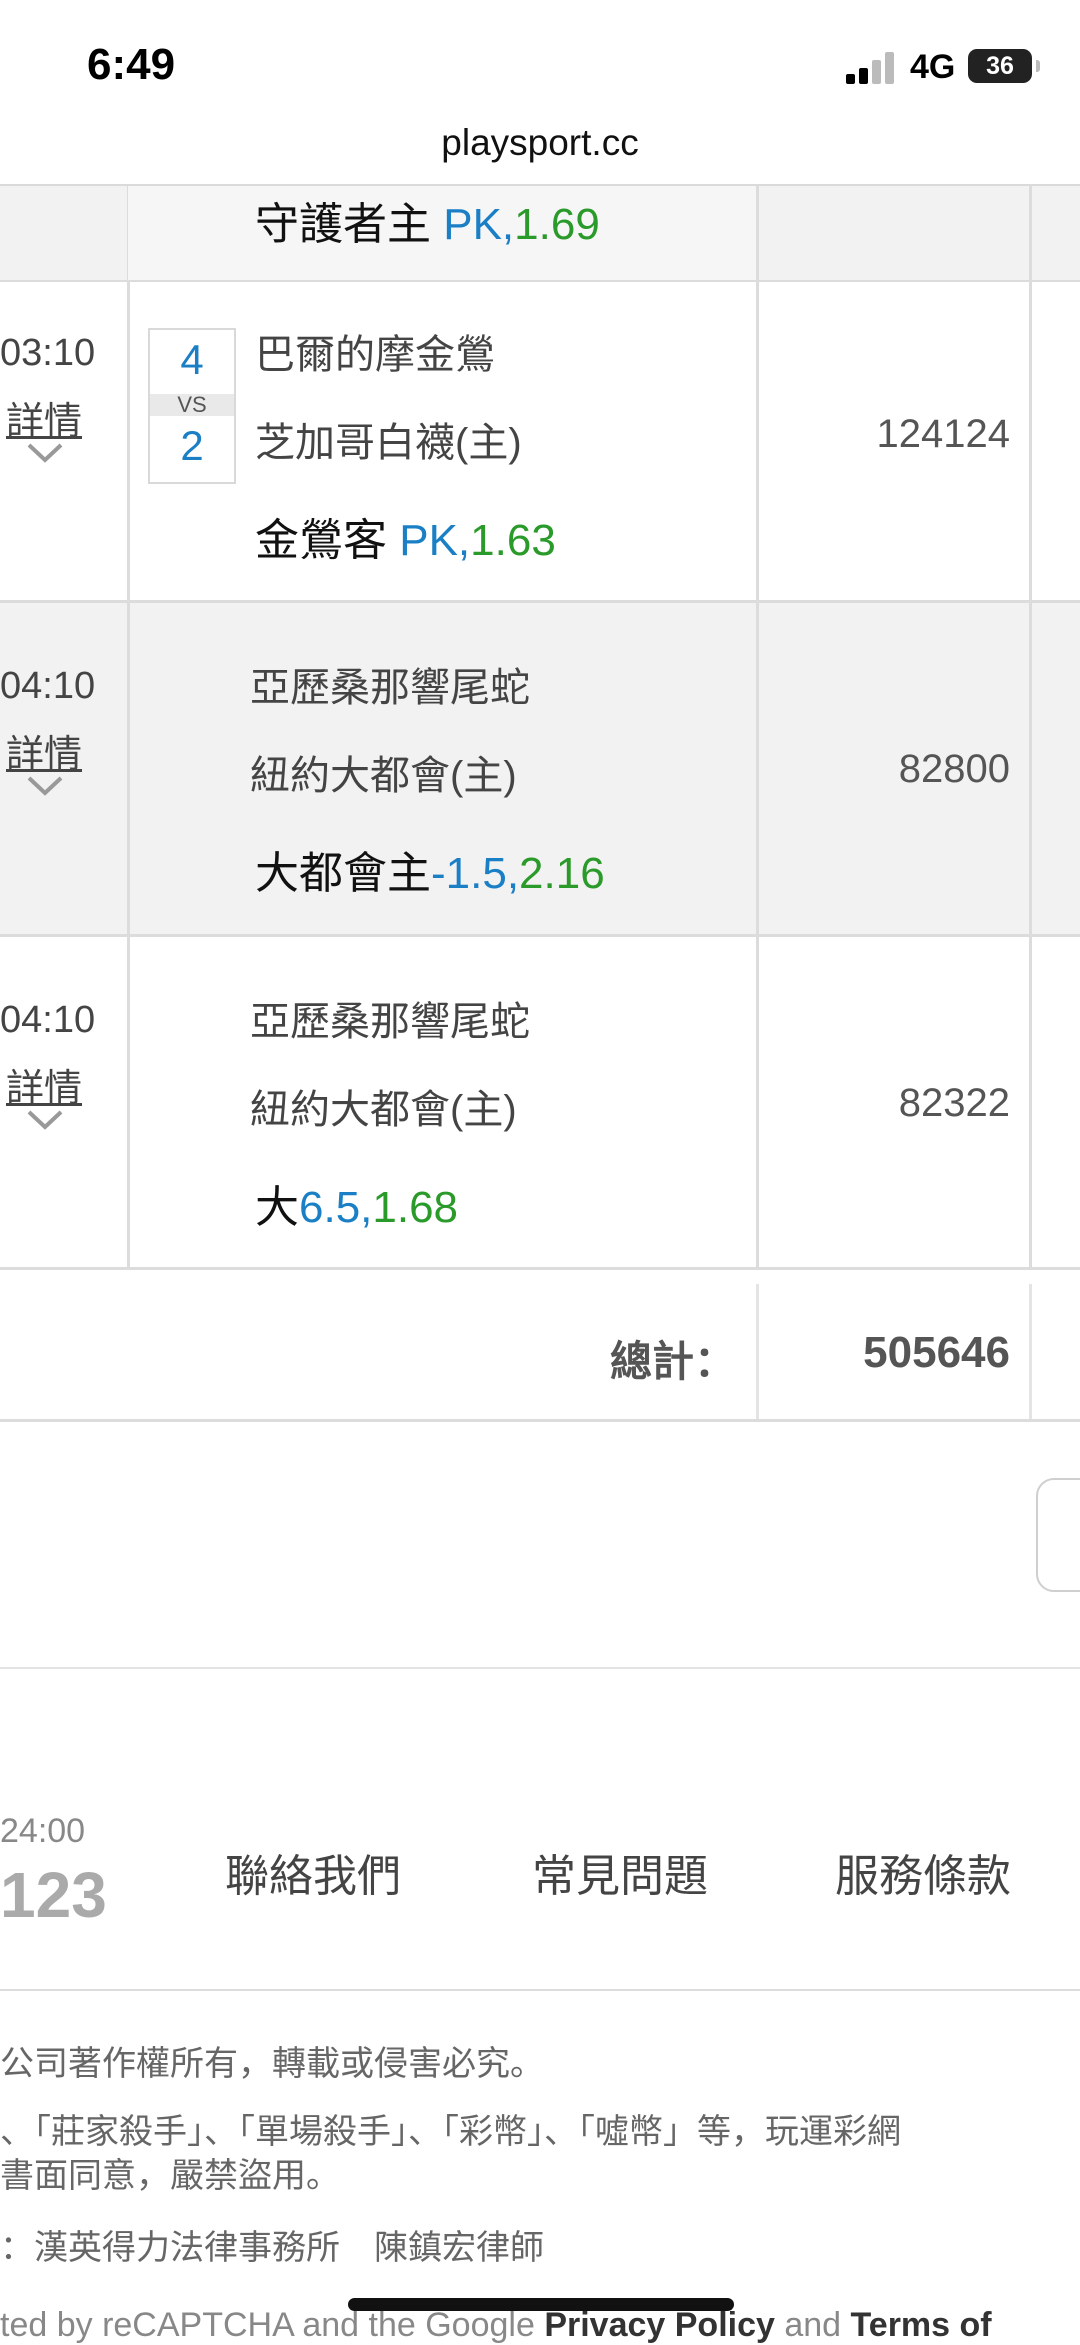 This screenshot has height=2345, width=1080. Describe the element at coordinates (673, 1361) in the screenshot. I see `total-label: 總計：` at that location.